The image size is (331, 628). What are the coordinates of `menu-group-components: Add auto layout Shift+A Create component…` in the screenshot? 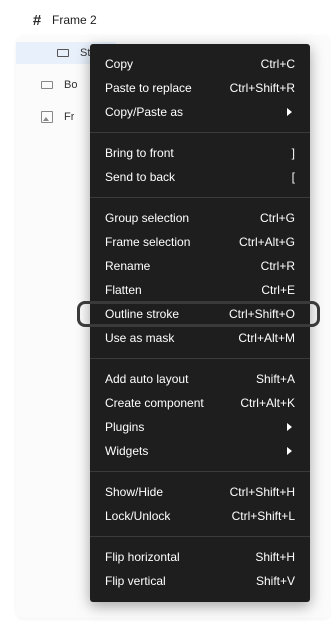 It's located at (200, 415).